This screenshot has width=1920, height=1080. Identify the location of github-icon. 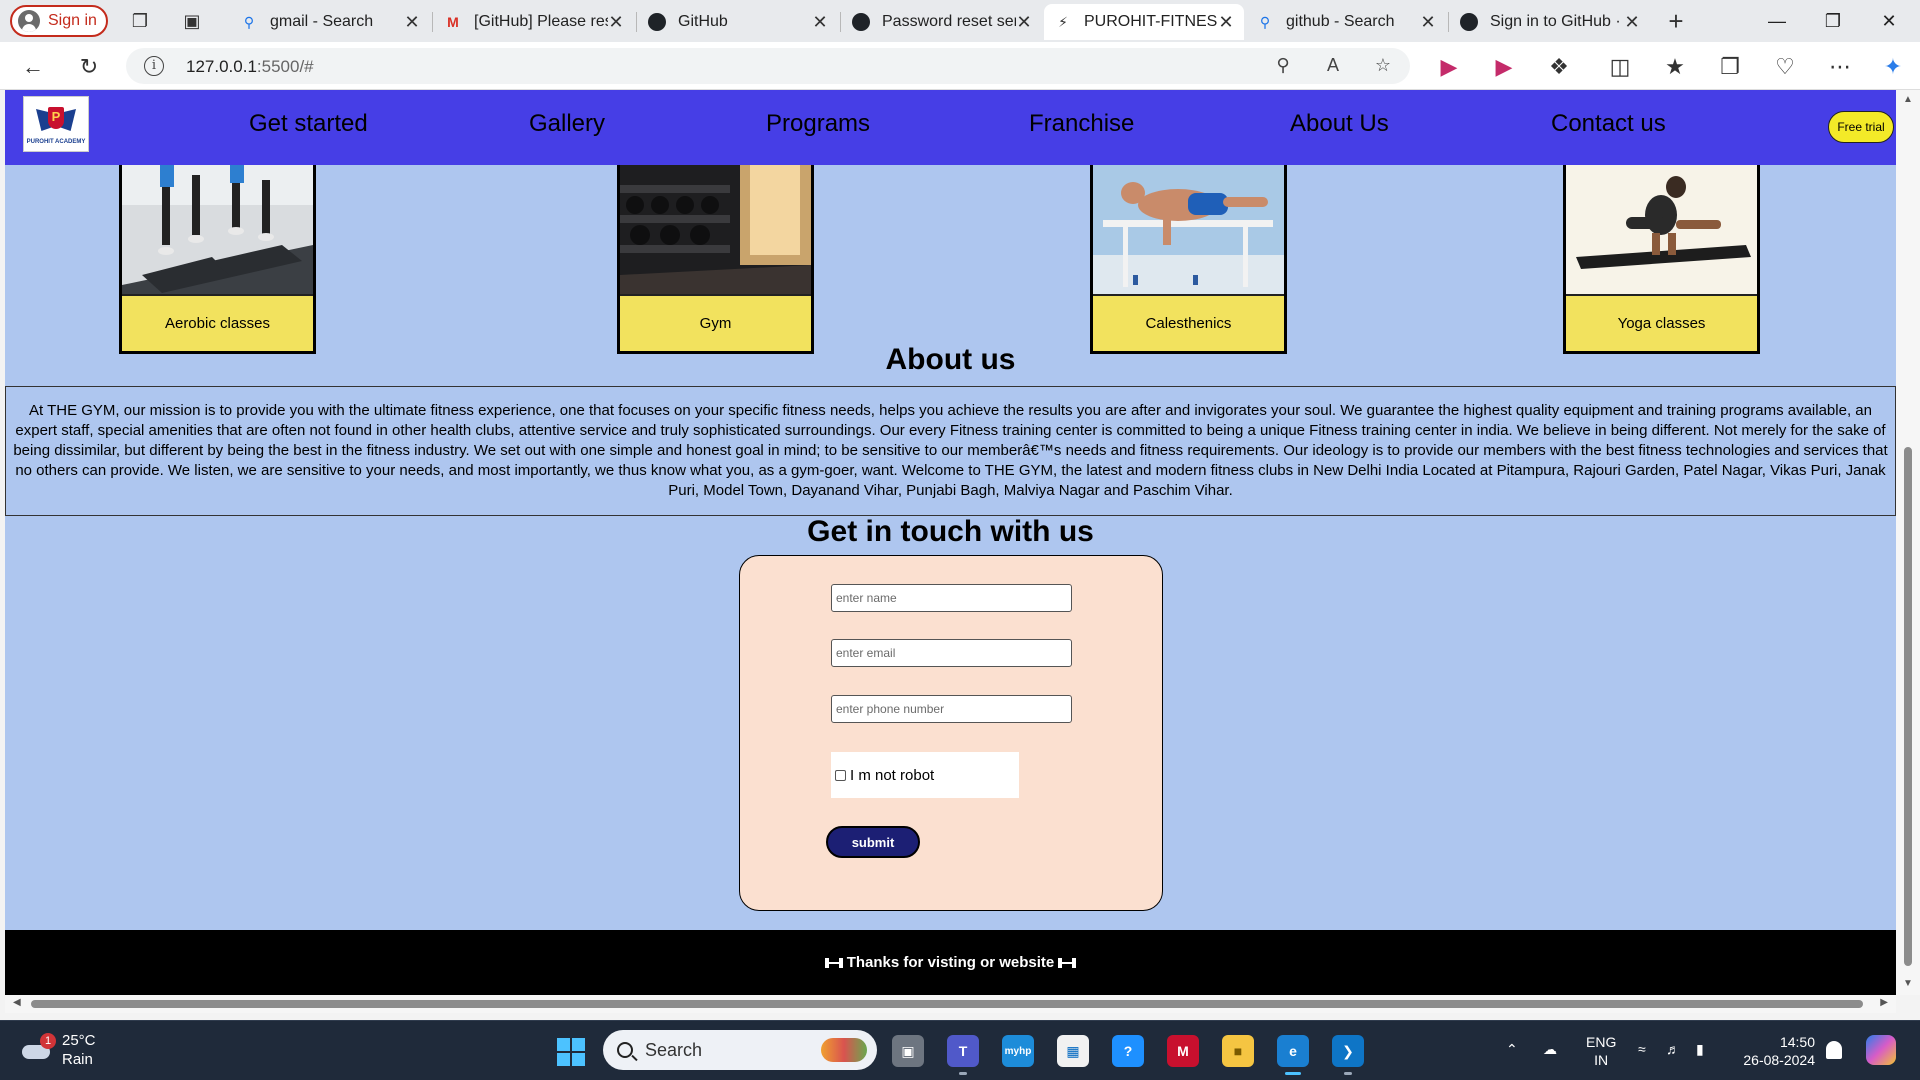
(657, 22).